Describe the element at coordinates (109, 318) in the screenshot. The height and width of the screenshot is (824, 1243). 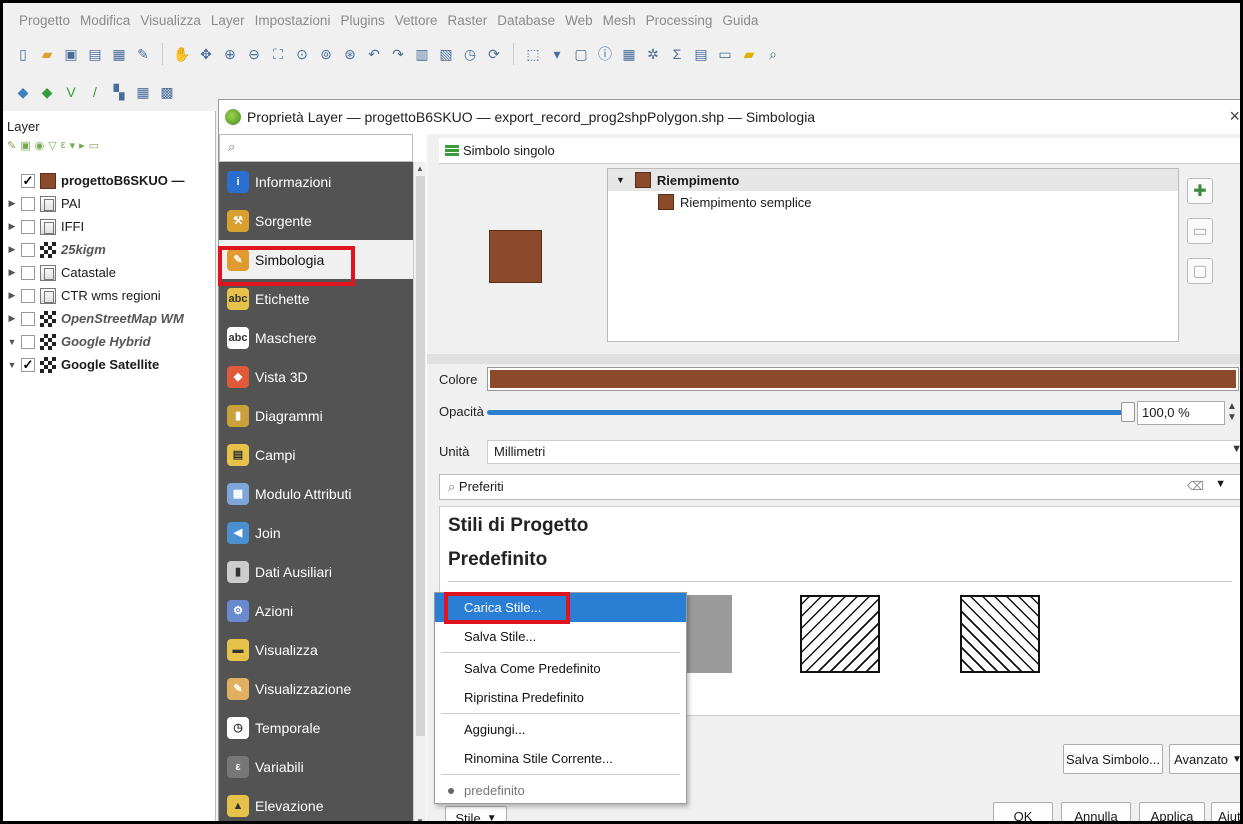
I see `layer-row: ▶ OpenStreetMap WM` at that location.